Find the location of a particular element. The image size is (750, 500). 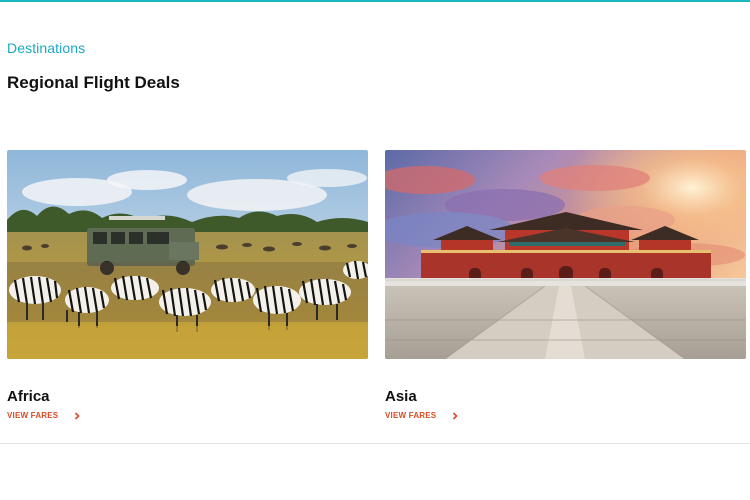

view-fares-link-asia: VIEW FARES is located at coordinates (422, 415).